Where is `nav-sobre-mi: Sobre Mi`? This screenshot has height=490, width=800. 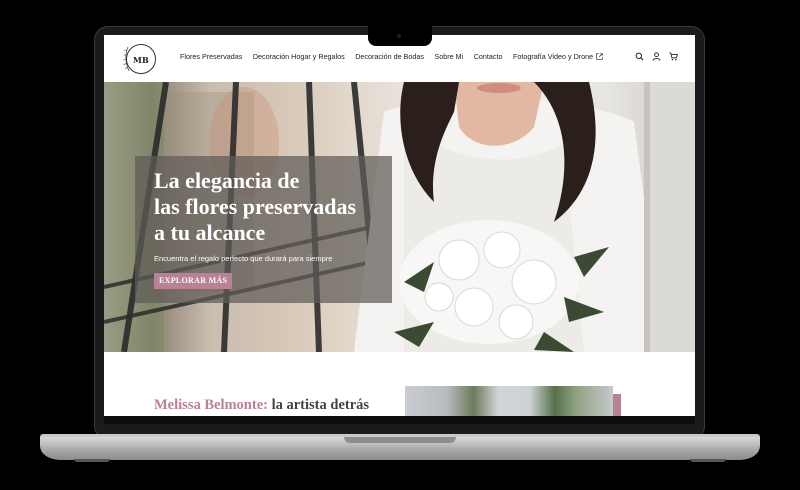
nav-sobre-mi: Sobre Mi is located at coordinates (448, 56).